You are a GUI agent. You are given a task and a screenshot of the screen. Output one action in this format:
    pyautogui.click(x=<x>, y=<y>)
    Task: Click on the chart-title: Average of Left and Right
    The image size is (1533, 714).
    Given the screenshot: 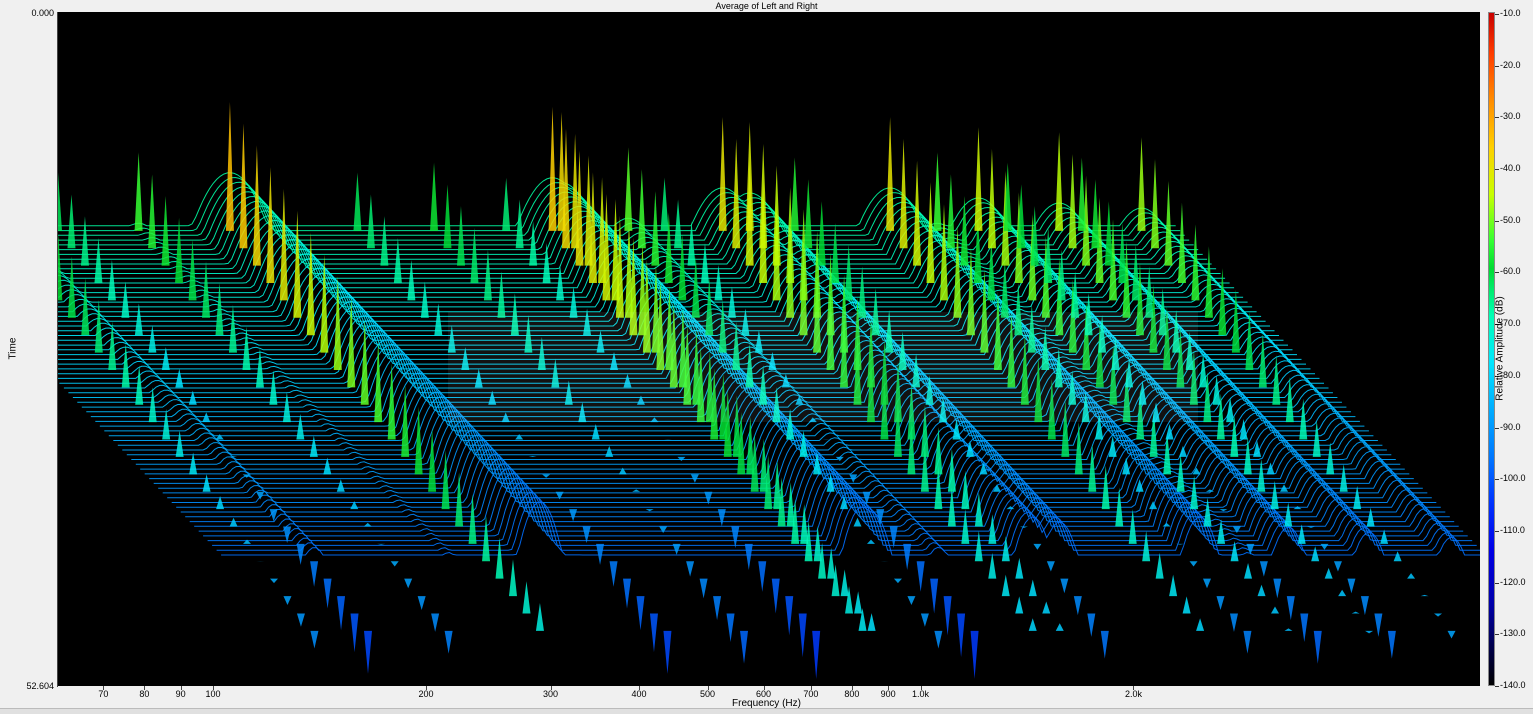 What is the action you would take?
    pyautogui.click(x=766, y=6)
    